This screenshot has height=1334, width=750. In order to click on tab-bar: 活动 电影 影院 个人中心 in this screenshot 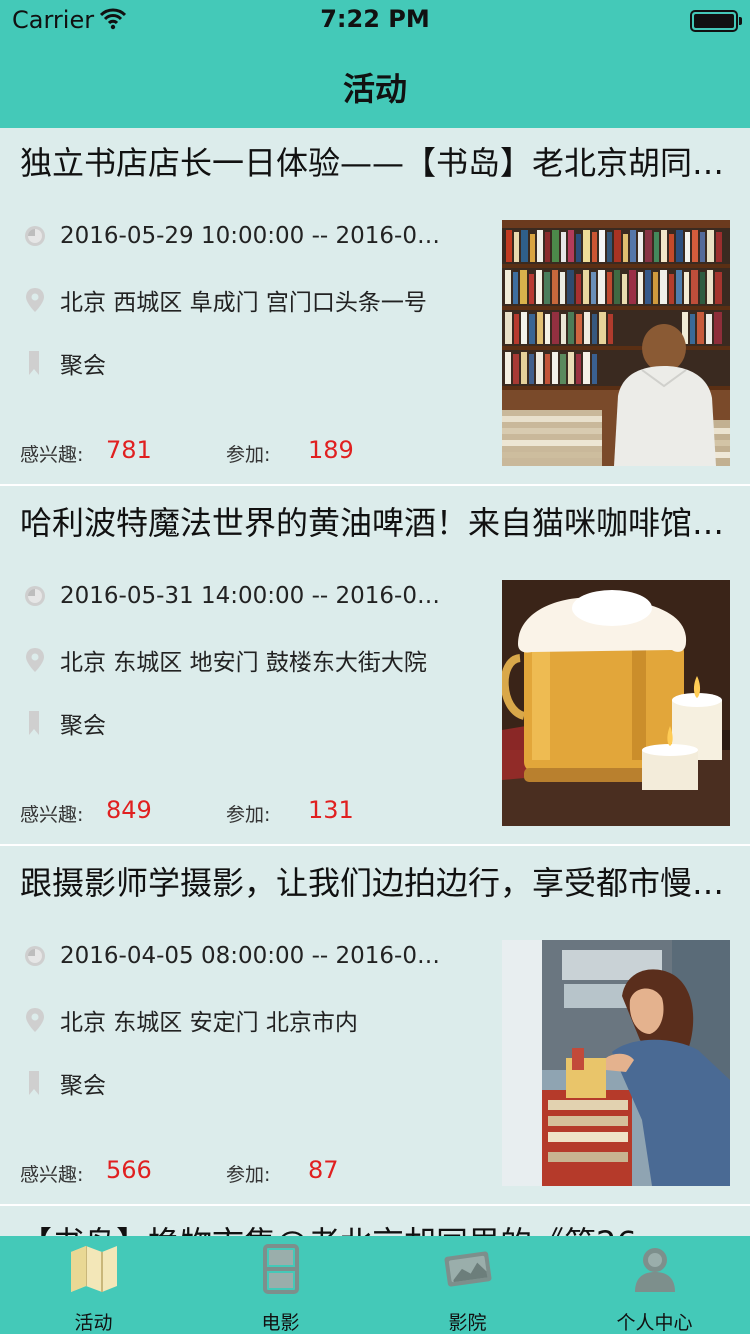, I will do `click(375, 1285)`.